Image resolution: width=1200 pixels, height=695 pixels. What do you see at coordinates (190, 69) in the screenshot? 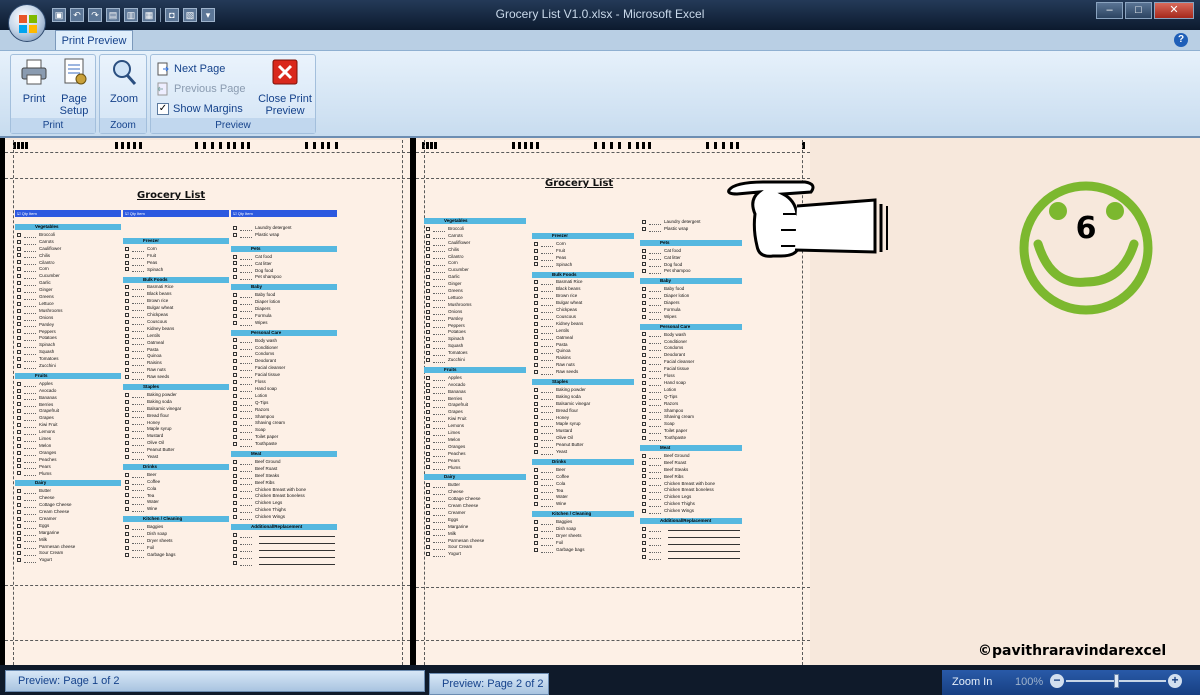
I see `next-page-button: Next Page` at bounding box center [190, 69].